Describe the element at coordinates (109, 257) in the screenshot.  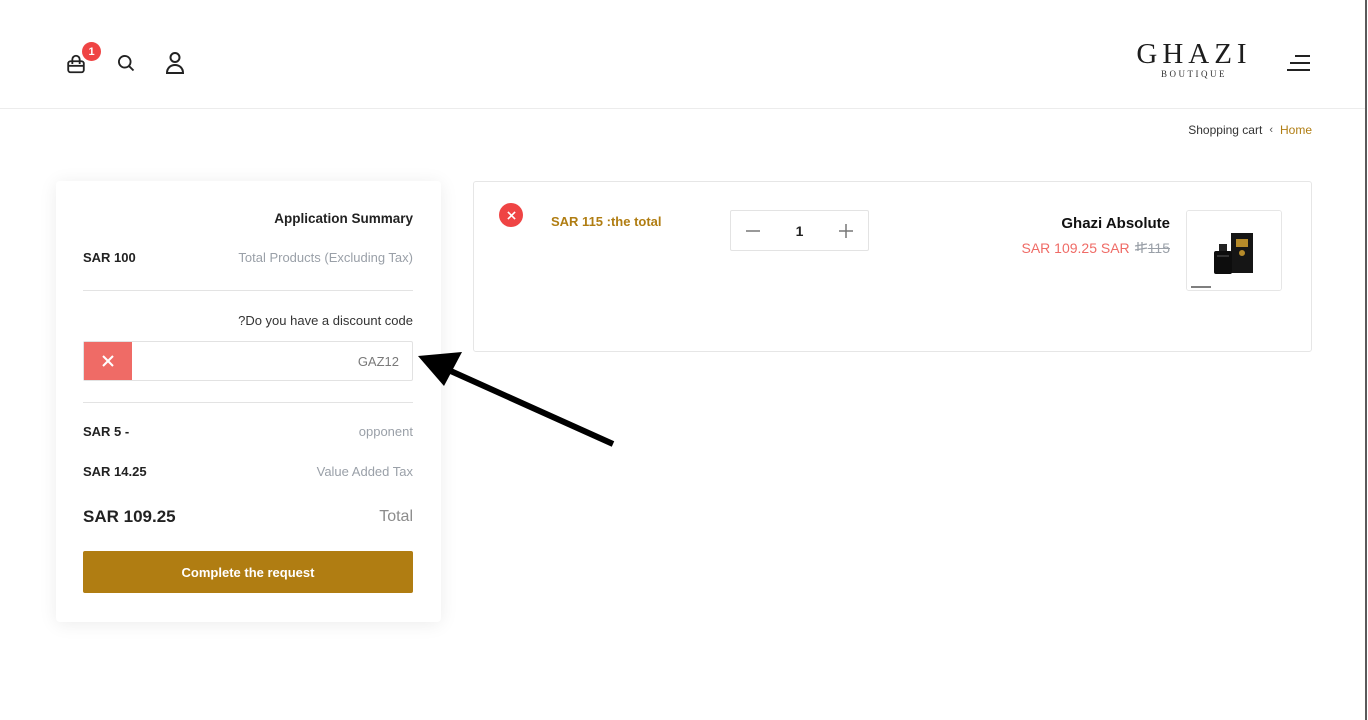
I see `products-total-value: SAR 100` at that location.